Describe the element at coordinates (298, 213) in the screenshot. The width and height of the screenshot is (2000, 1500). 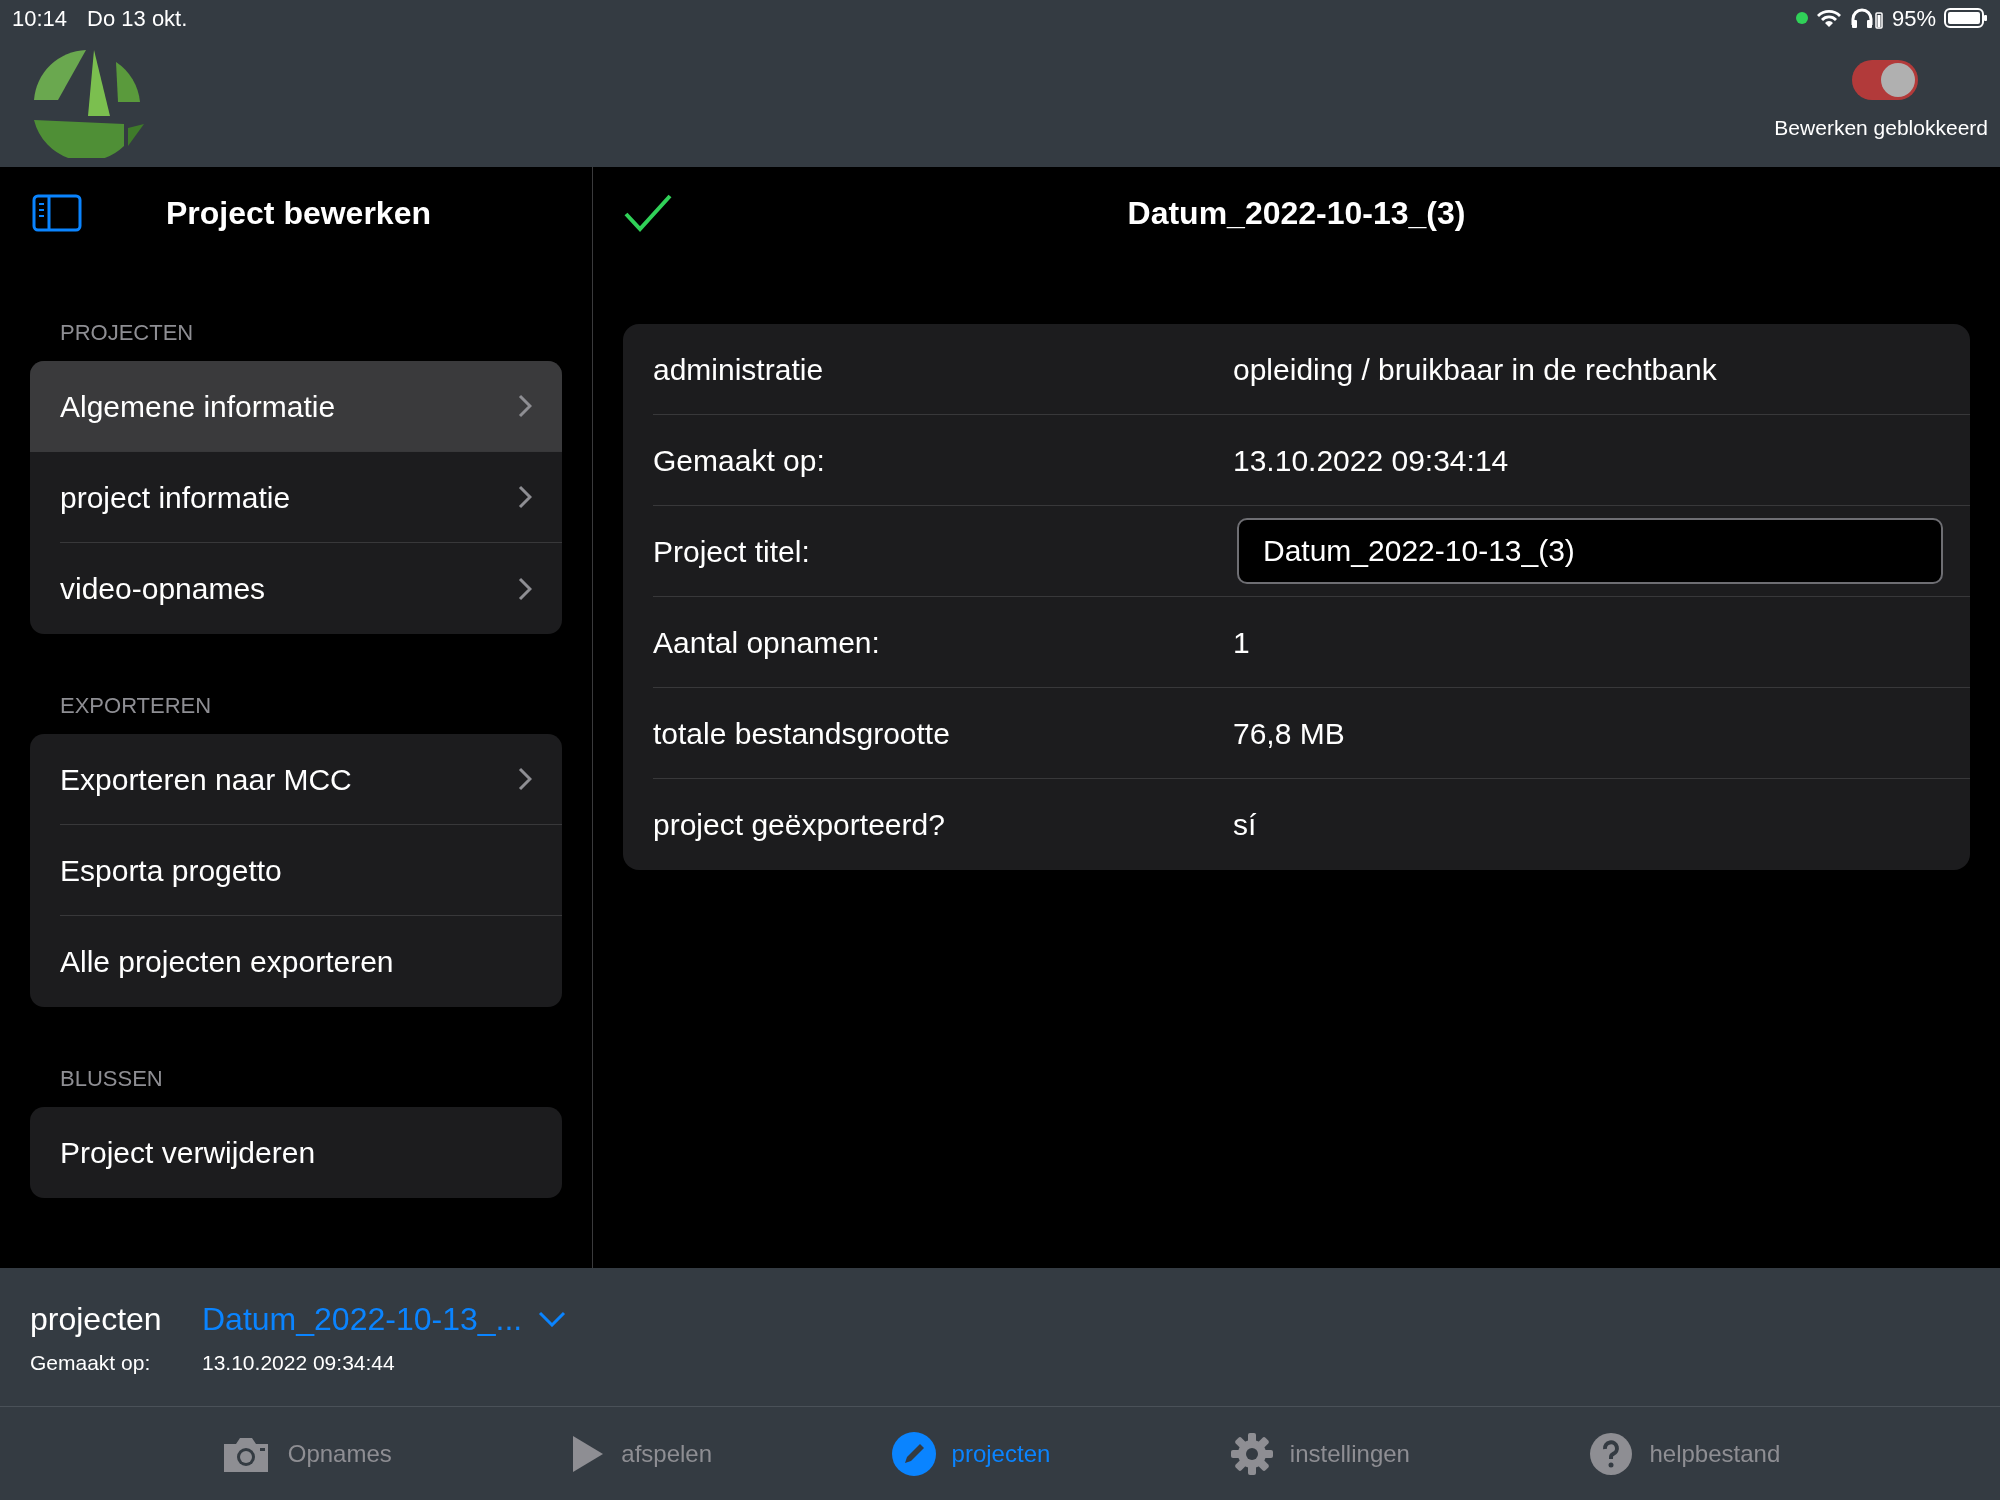
I see `sidebar-title: Project bewerken` at that location.